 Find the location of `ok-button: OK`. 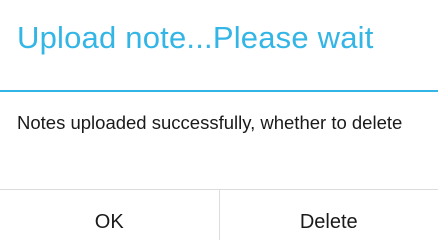

ok-button: OK is located at coordinates (109, 215).